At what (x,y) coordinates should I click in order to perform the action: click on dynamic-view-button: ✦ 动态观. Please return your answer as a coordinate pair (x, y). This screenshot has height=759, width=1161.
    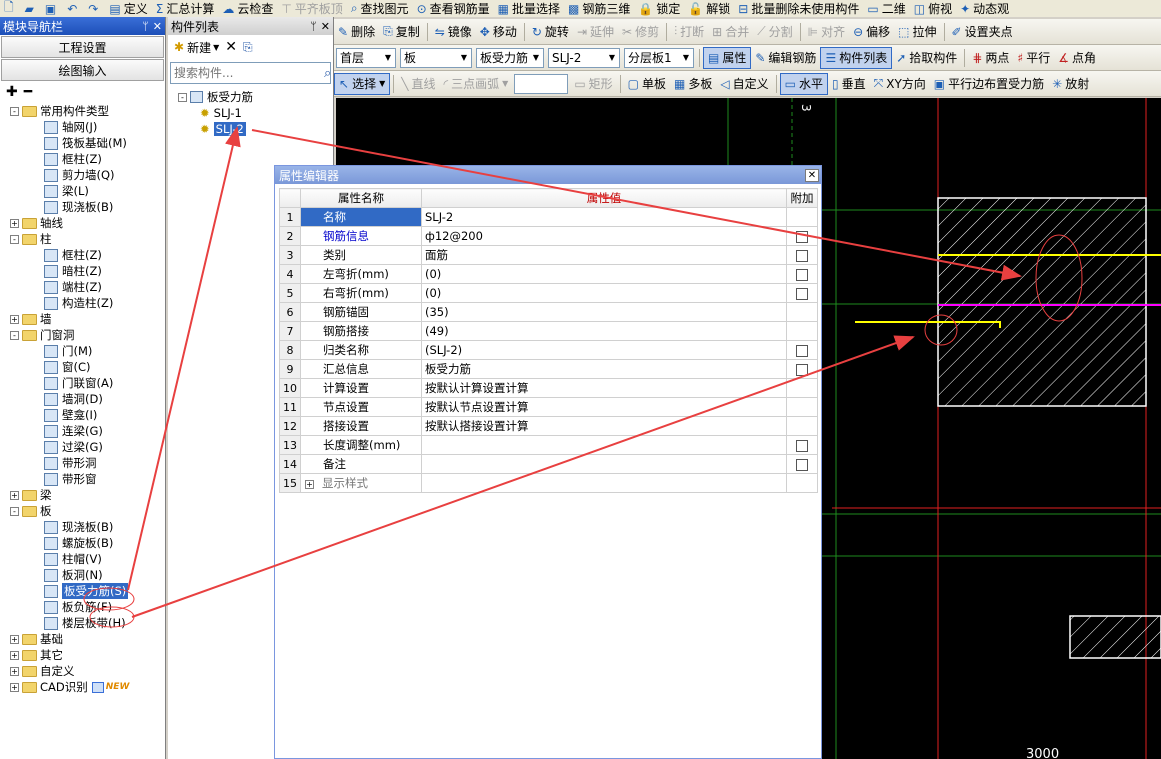
    Looking at the image, I should click on (984, 8).